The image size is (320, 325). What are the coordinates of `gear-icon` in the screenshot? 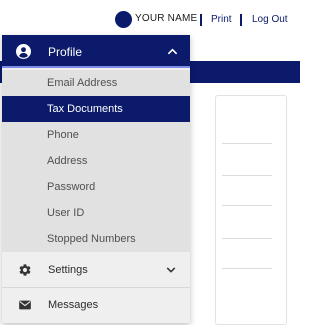 It's located at (25, 270).